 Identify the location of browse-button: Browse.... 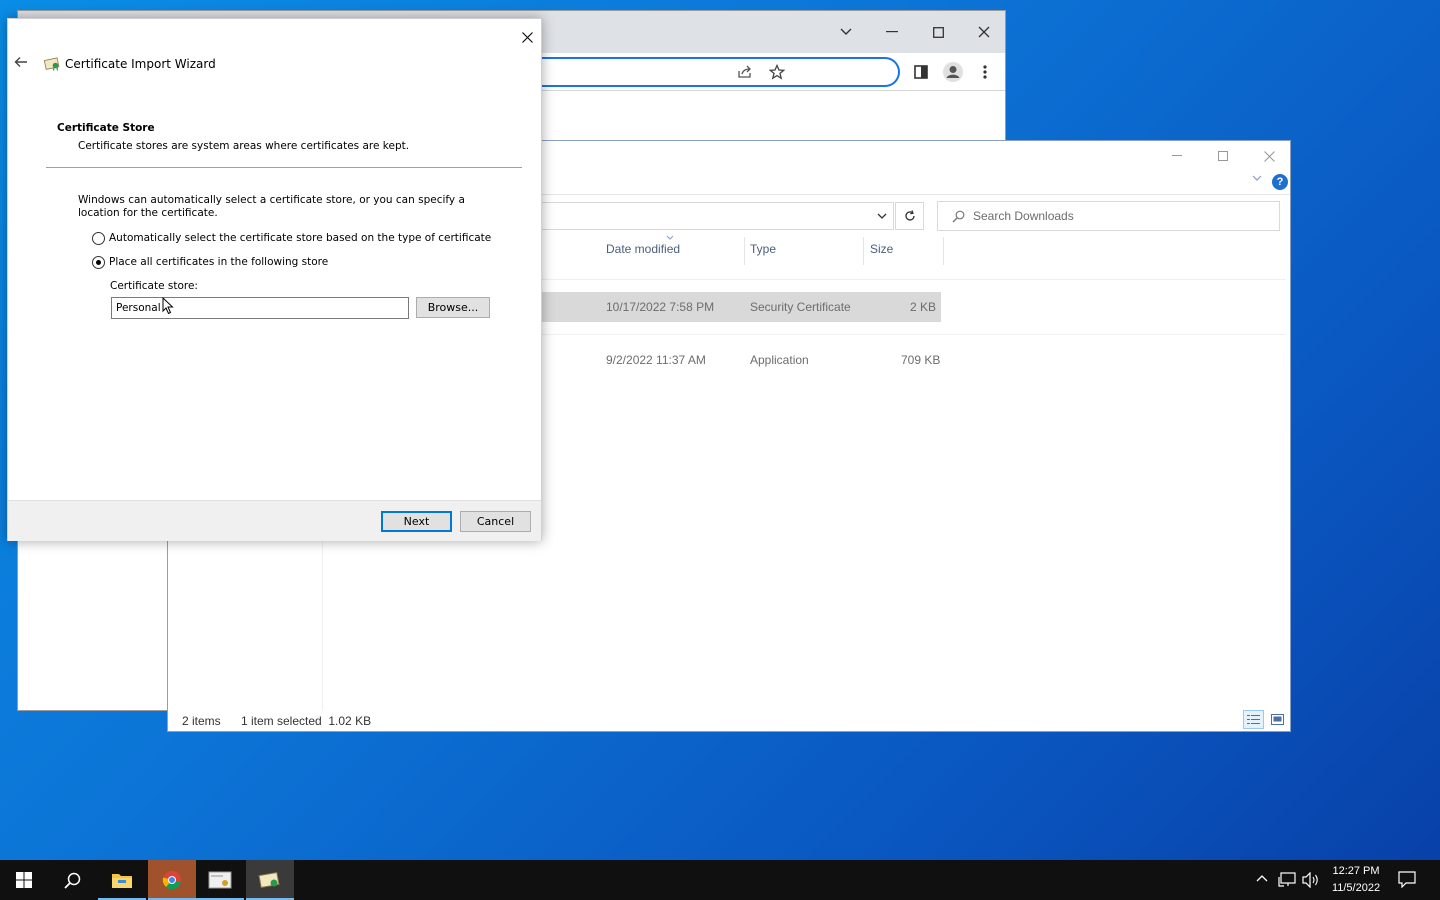
(453, 307).